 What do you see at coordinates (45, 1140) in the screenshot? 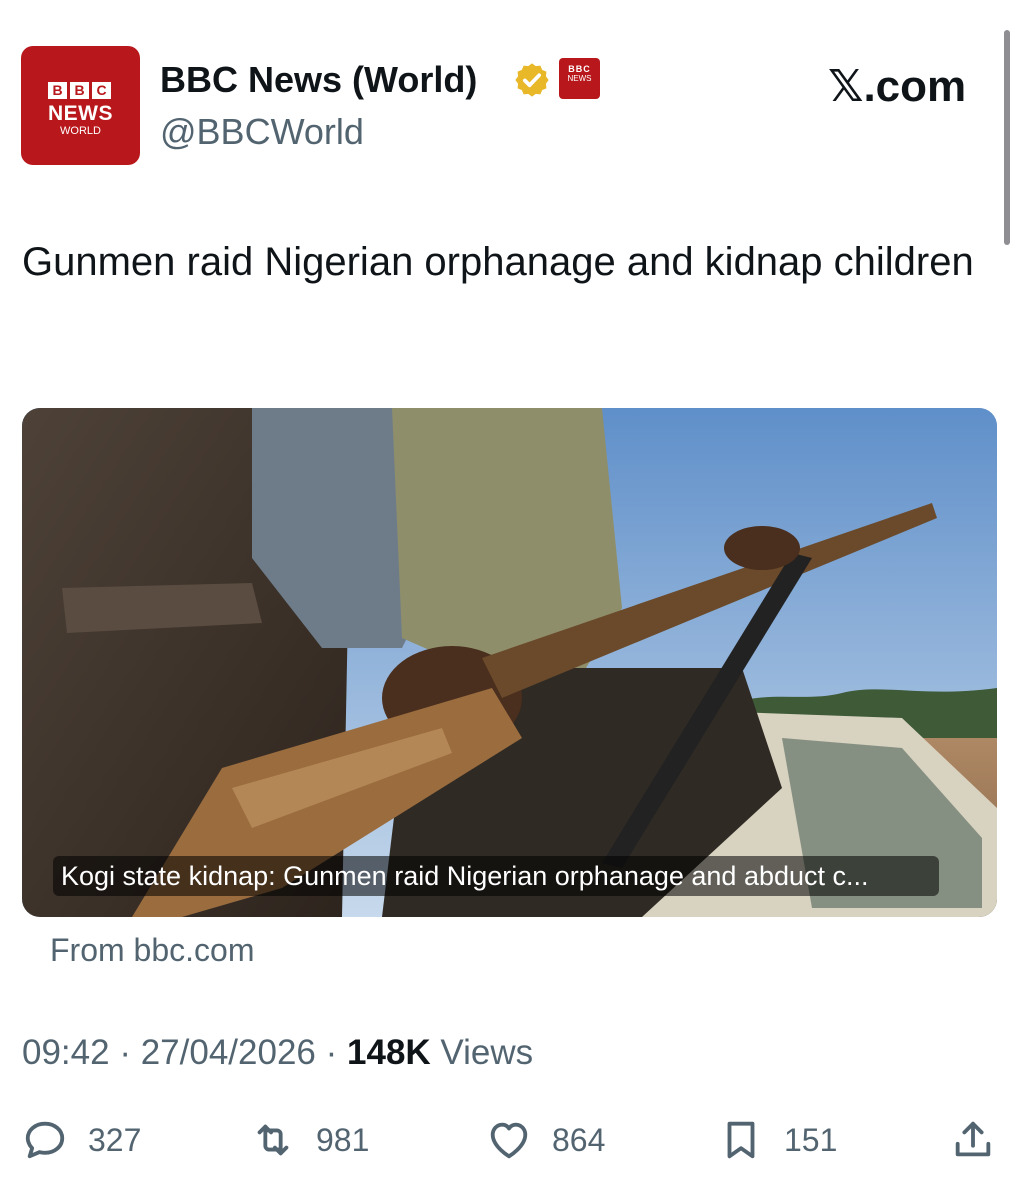
I see `reply-icon` at bounding box center [45, 1140].